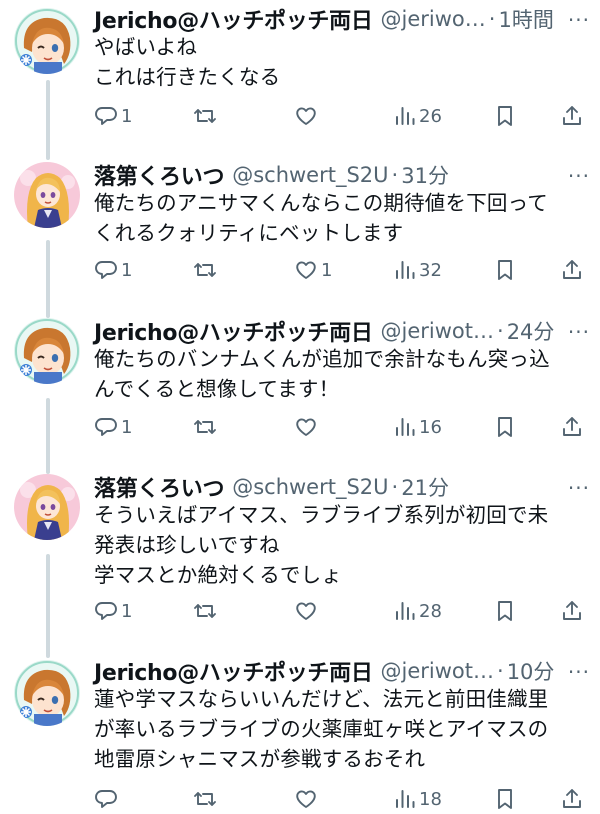  Describe the element at coordinates (425, 487) in the screenshot. I see `timestamp: 21分` at that location.